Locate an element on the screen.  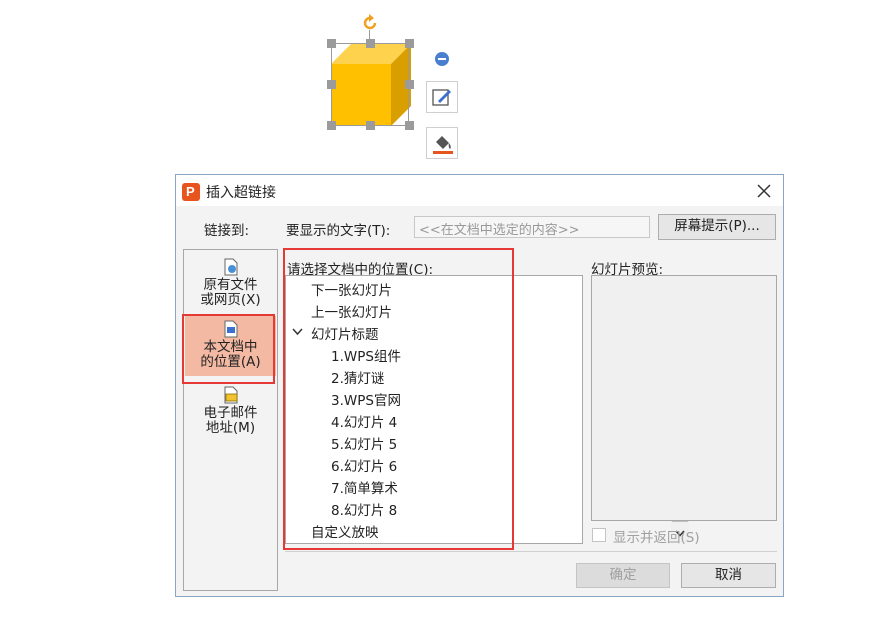
link-type-panel: 原有文件 或网页(X) 本文档中 的位置(A) 电子邮件 地址(M) is located at coordinates (230, 420).